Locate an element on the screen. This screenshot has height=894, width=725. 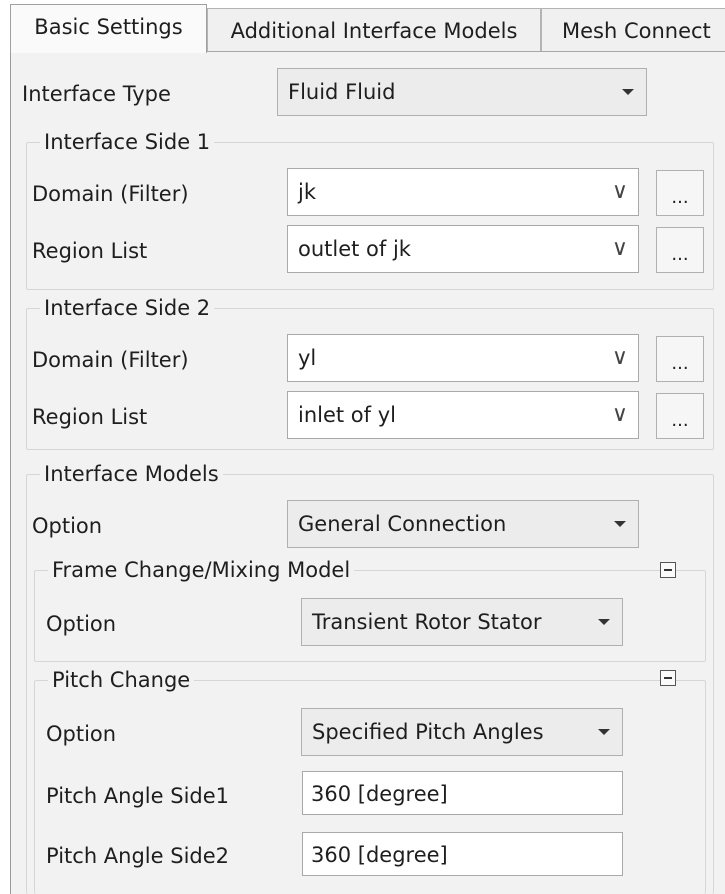
side1-domain-label: Domain (Filter) is located at coordinates (110, 194).